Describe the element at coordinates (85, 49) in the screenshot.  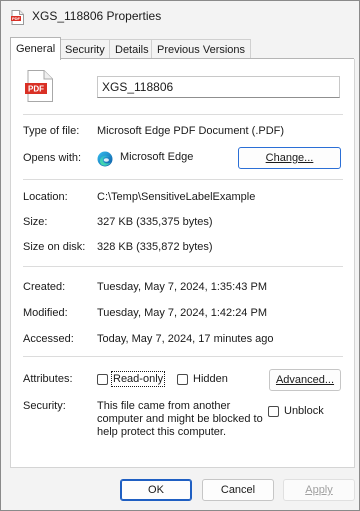
I see `tab-security: Security` at that location.